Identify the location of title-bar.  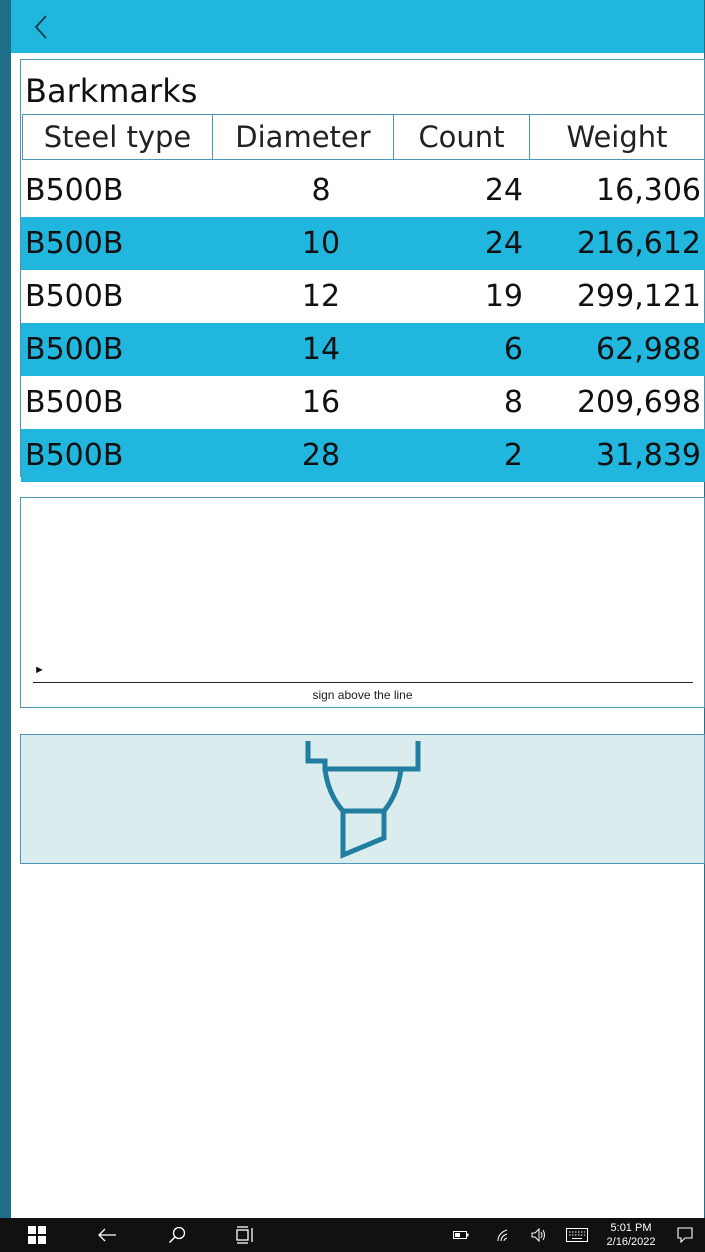
(357, 26).